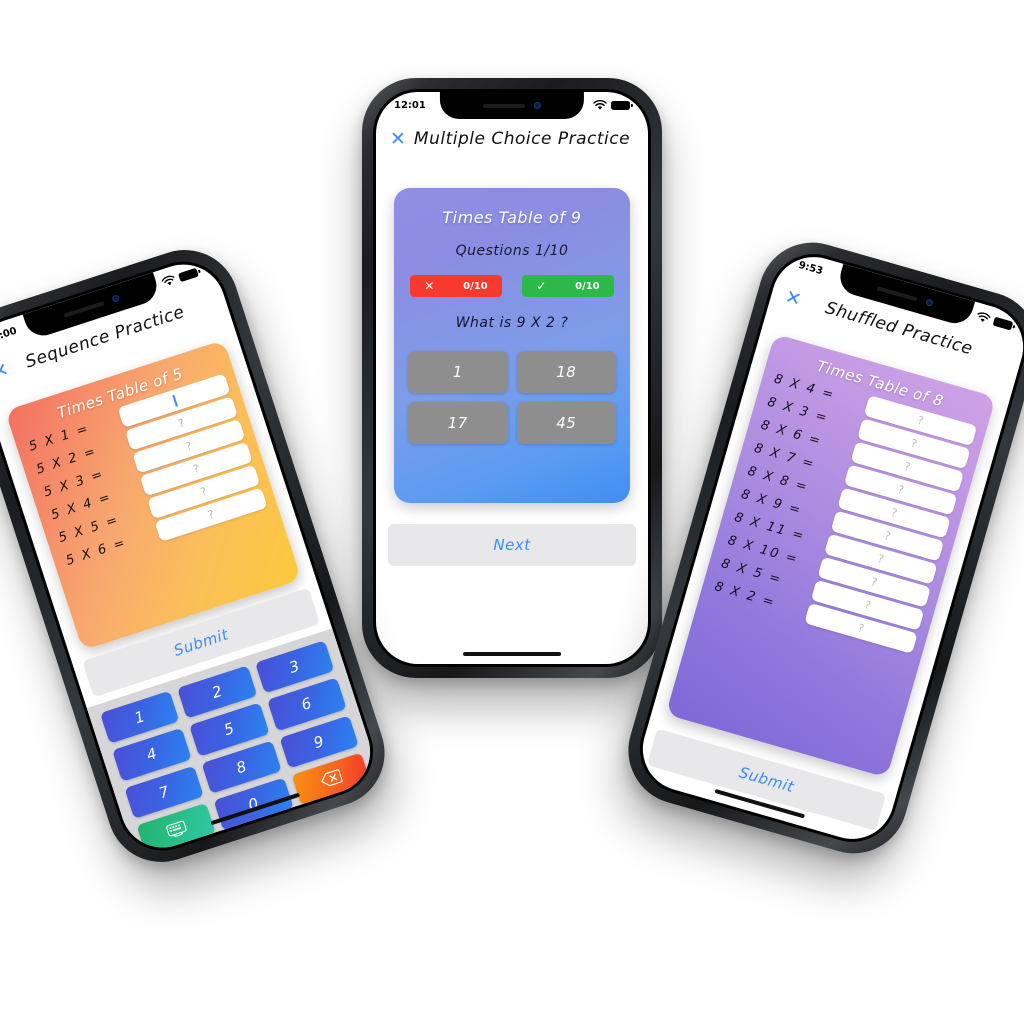 This screenshot has height=1024, width=1024. I want to click on wrong-score-value: 0/10, so click(475, 286).